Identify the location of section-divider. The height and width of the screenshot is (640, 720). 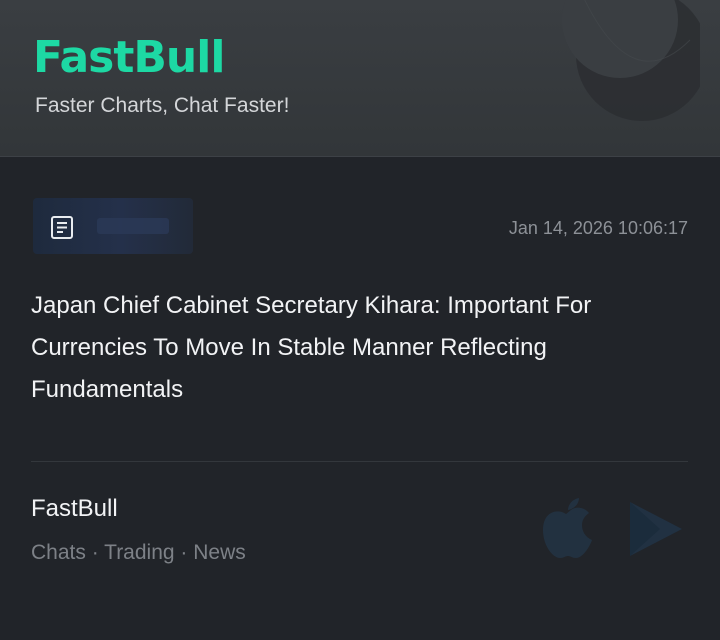
(359, 461).